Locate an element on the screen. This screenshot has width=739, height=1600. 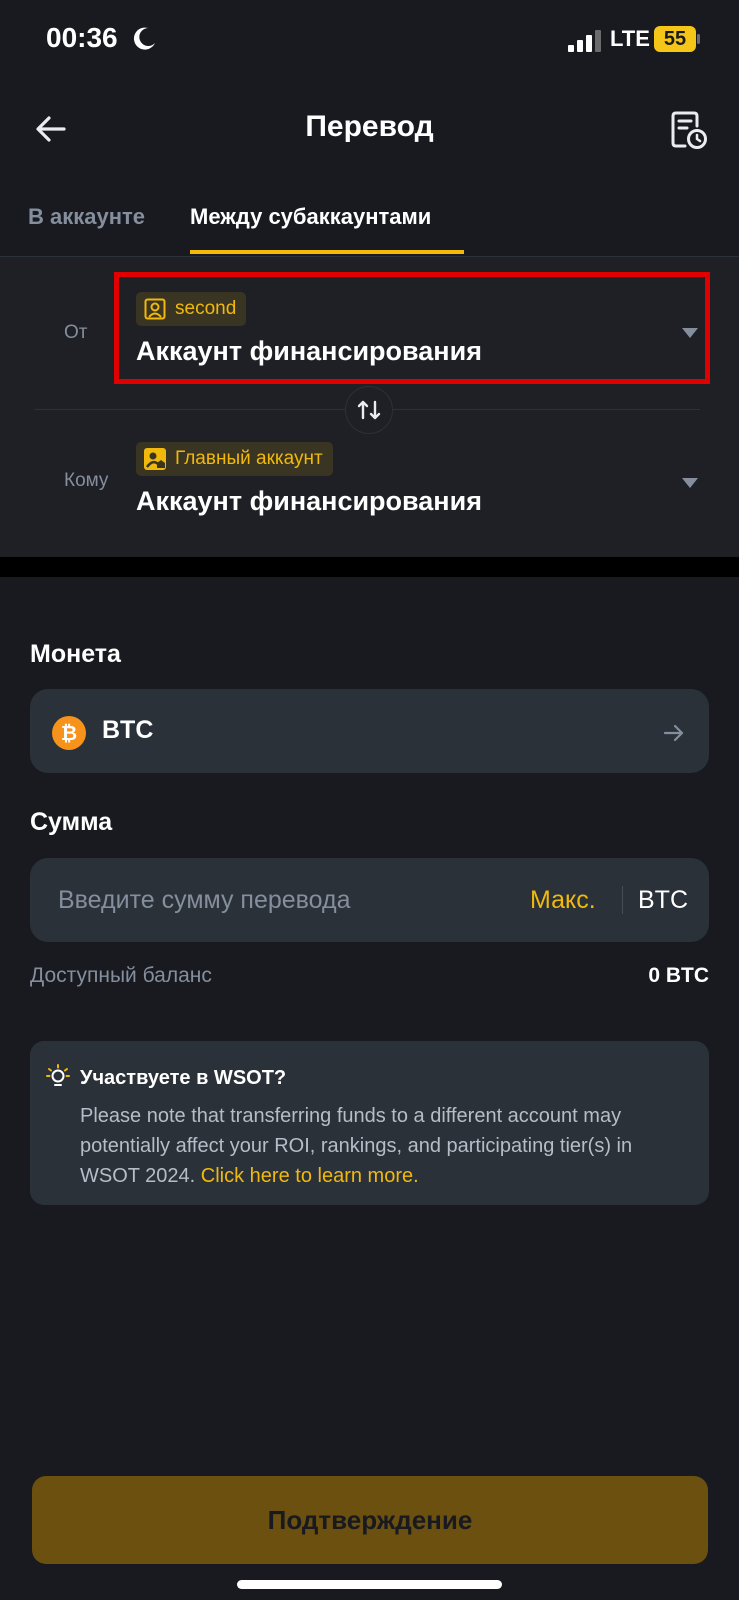
to-subaccount-tag: Главный аккаунт is located at coordinates (234, 459).